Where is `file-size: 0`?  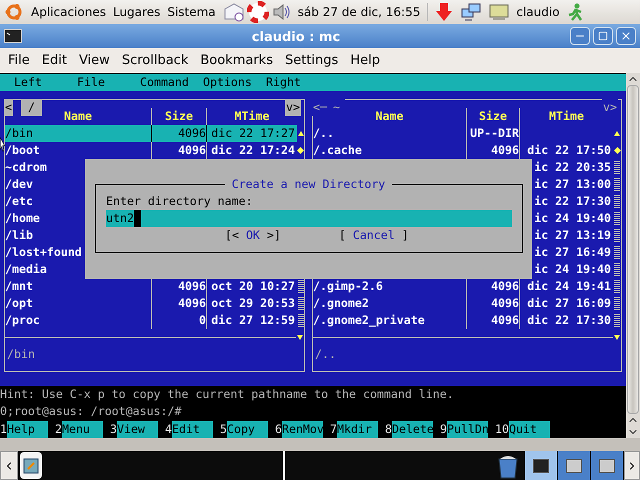 file-size: 0 is located at coordinates (202, 320).